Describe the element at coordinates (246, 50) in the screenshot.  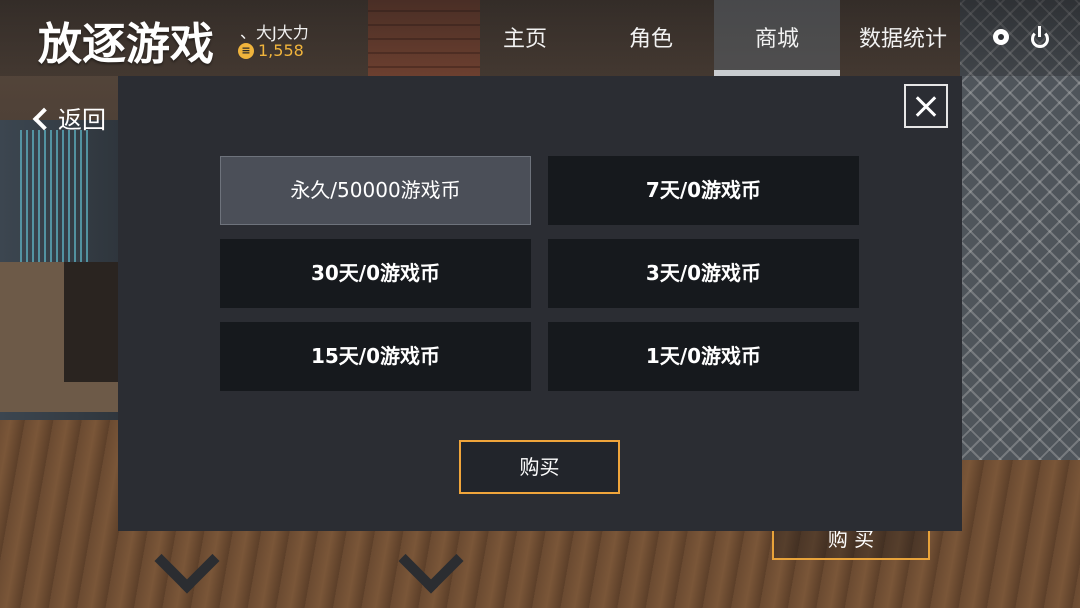
I see `coin-icon: ≡` at that location.